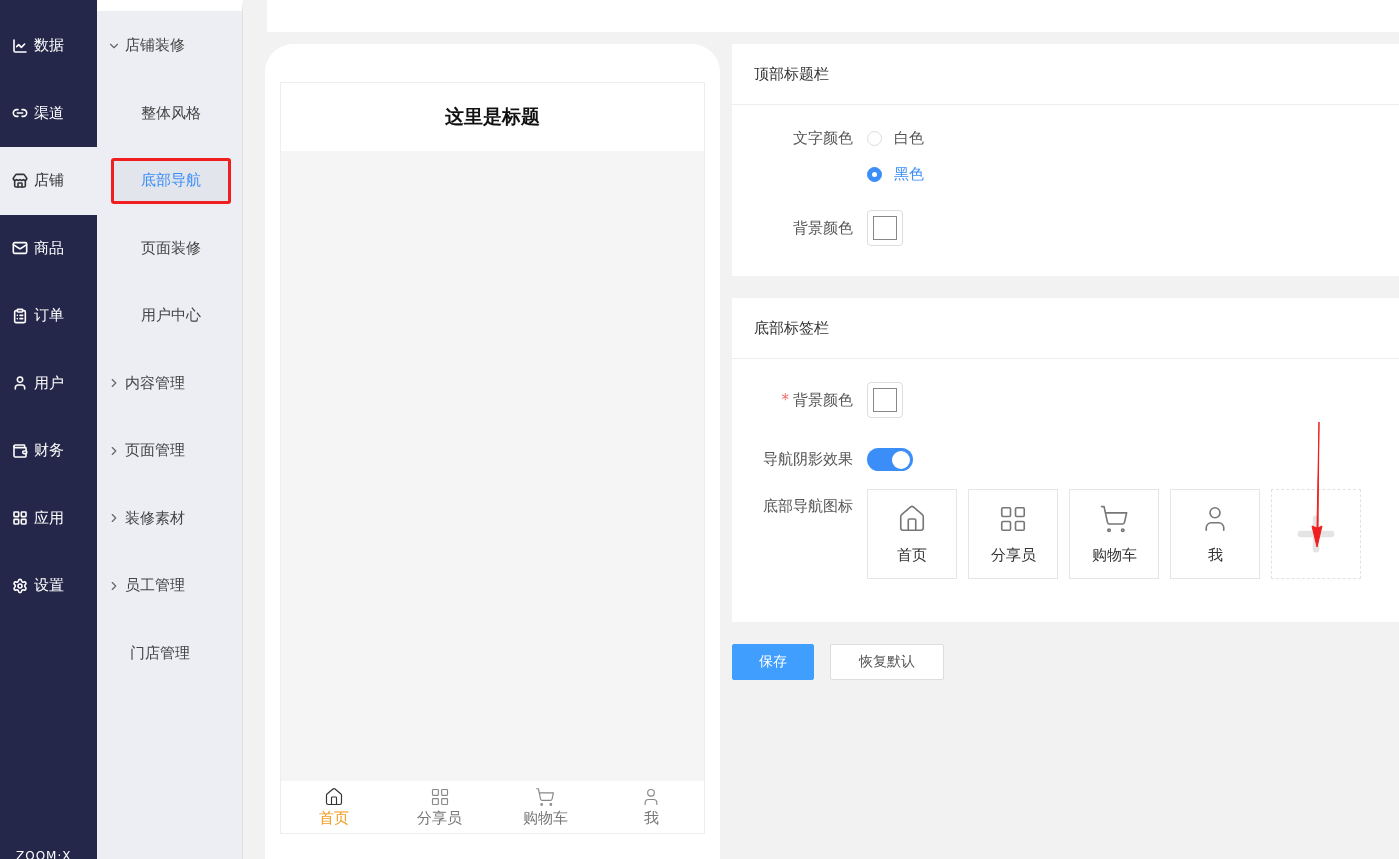  I want to click on toggle-switch, so click(890, 459).